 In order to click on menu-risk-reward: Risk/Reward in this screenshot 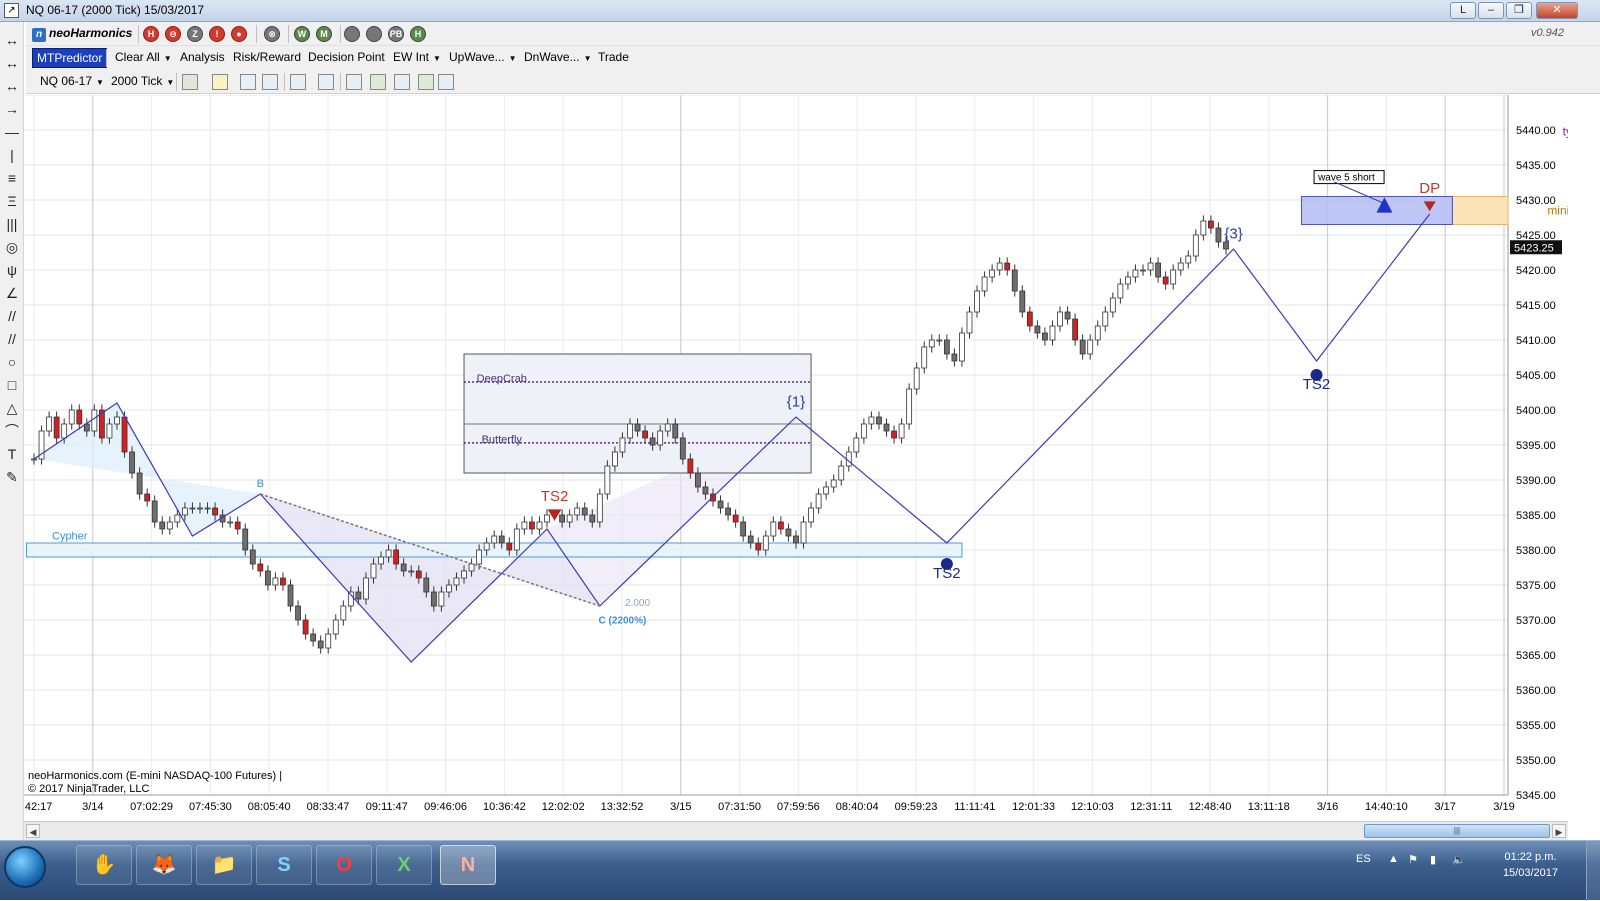, I will do `click(267, 57)`.